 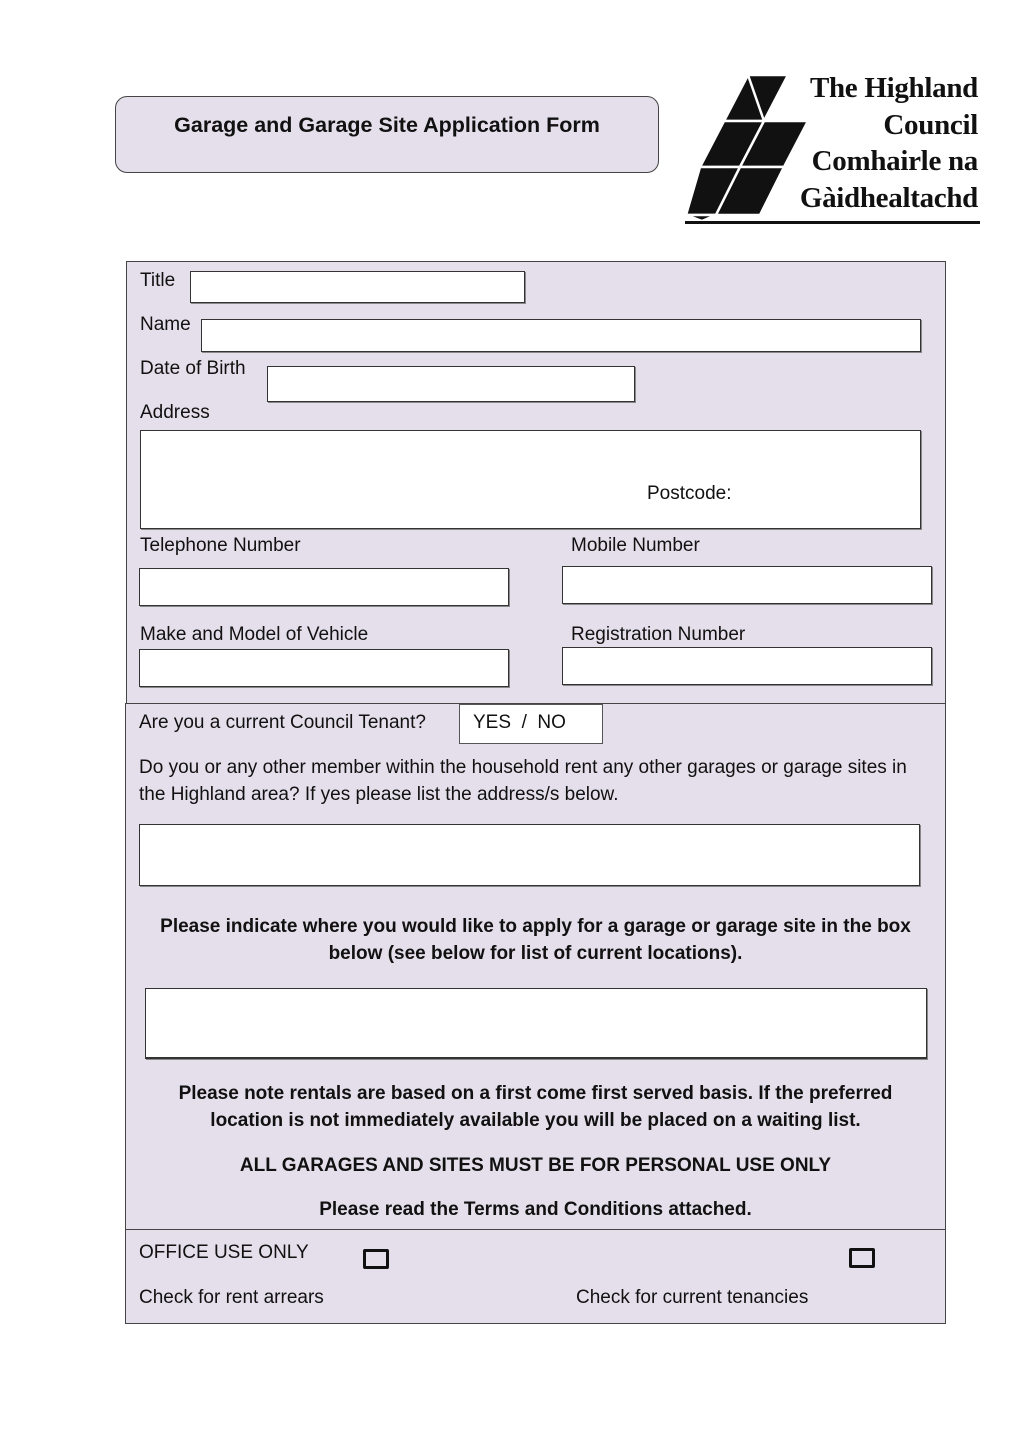 I want to click on tenant-yes-no-field: YES / NO, so click(x=531, y=724).